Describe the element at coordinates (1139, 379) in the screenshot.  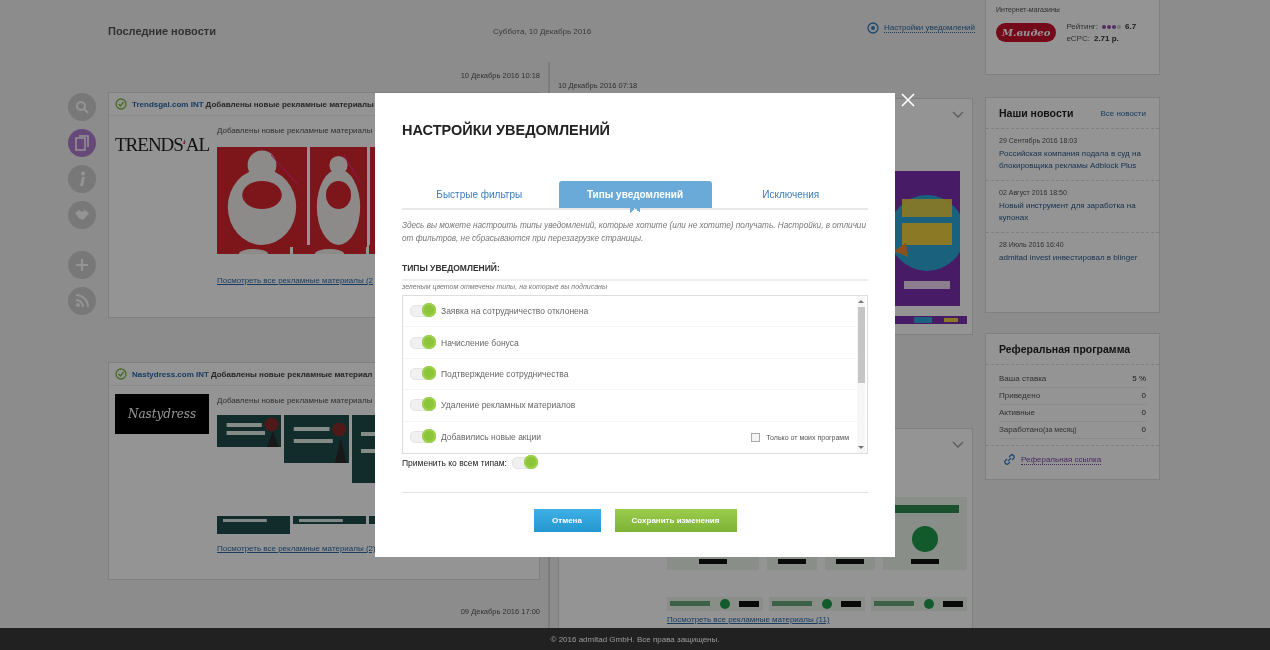
I see `stat-value: 5 %` at that location.